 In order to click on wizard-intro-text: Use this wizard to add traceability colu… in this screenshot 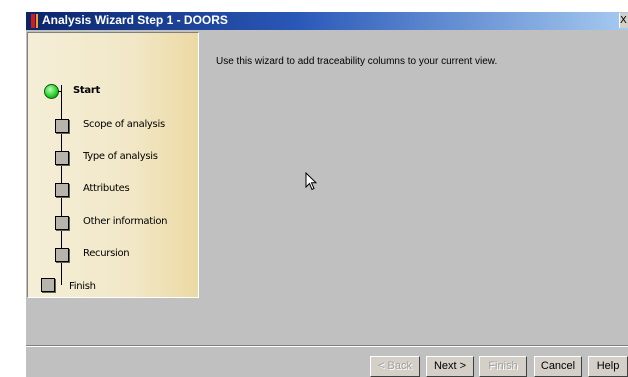, I will do `click(357, 61)`.